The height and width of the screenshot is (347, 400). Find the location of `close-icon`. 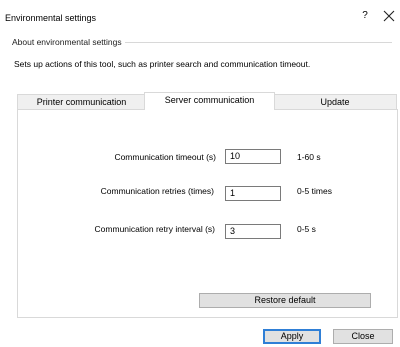

close-icon is located at coordinates (389, 16).